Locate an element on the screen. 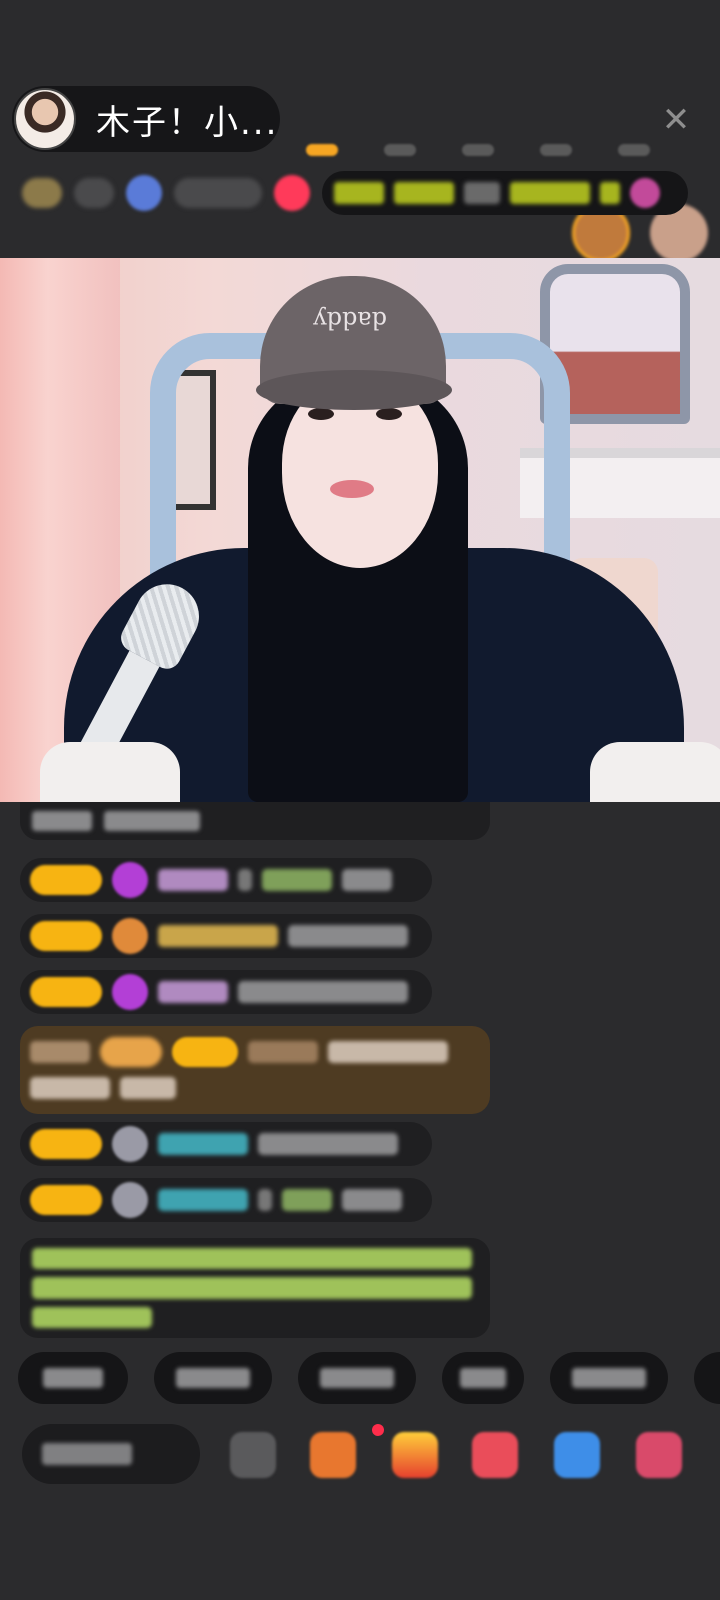 The width and height of the screenshot is (720, 1600). lips is located at coordinates (352, 489).